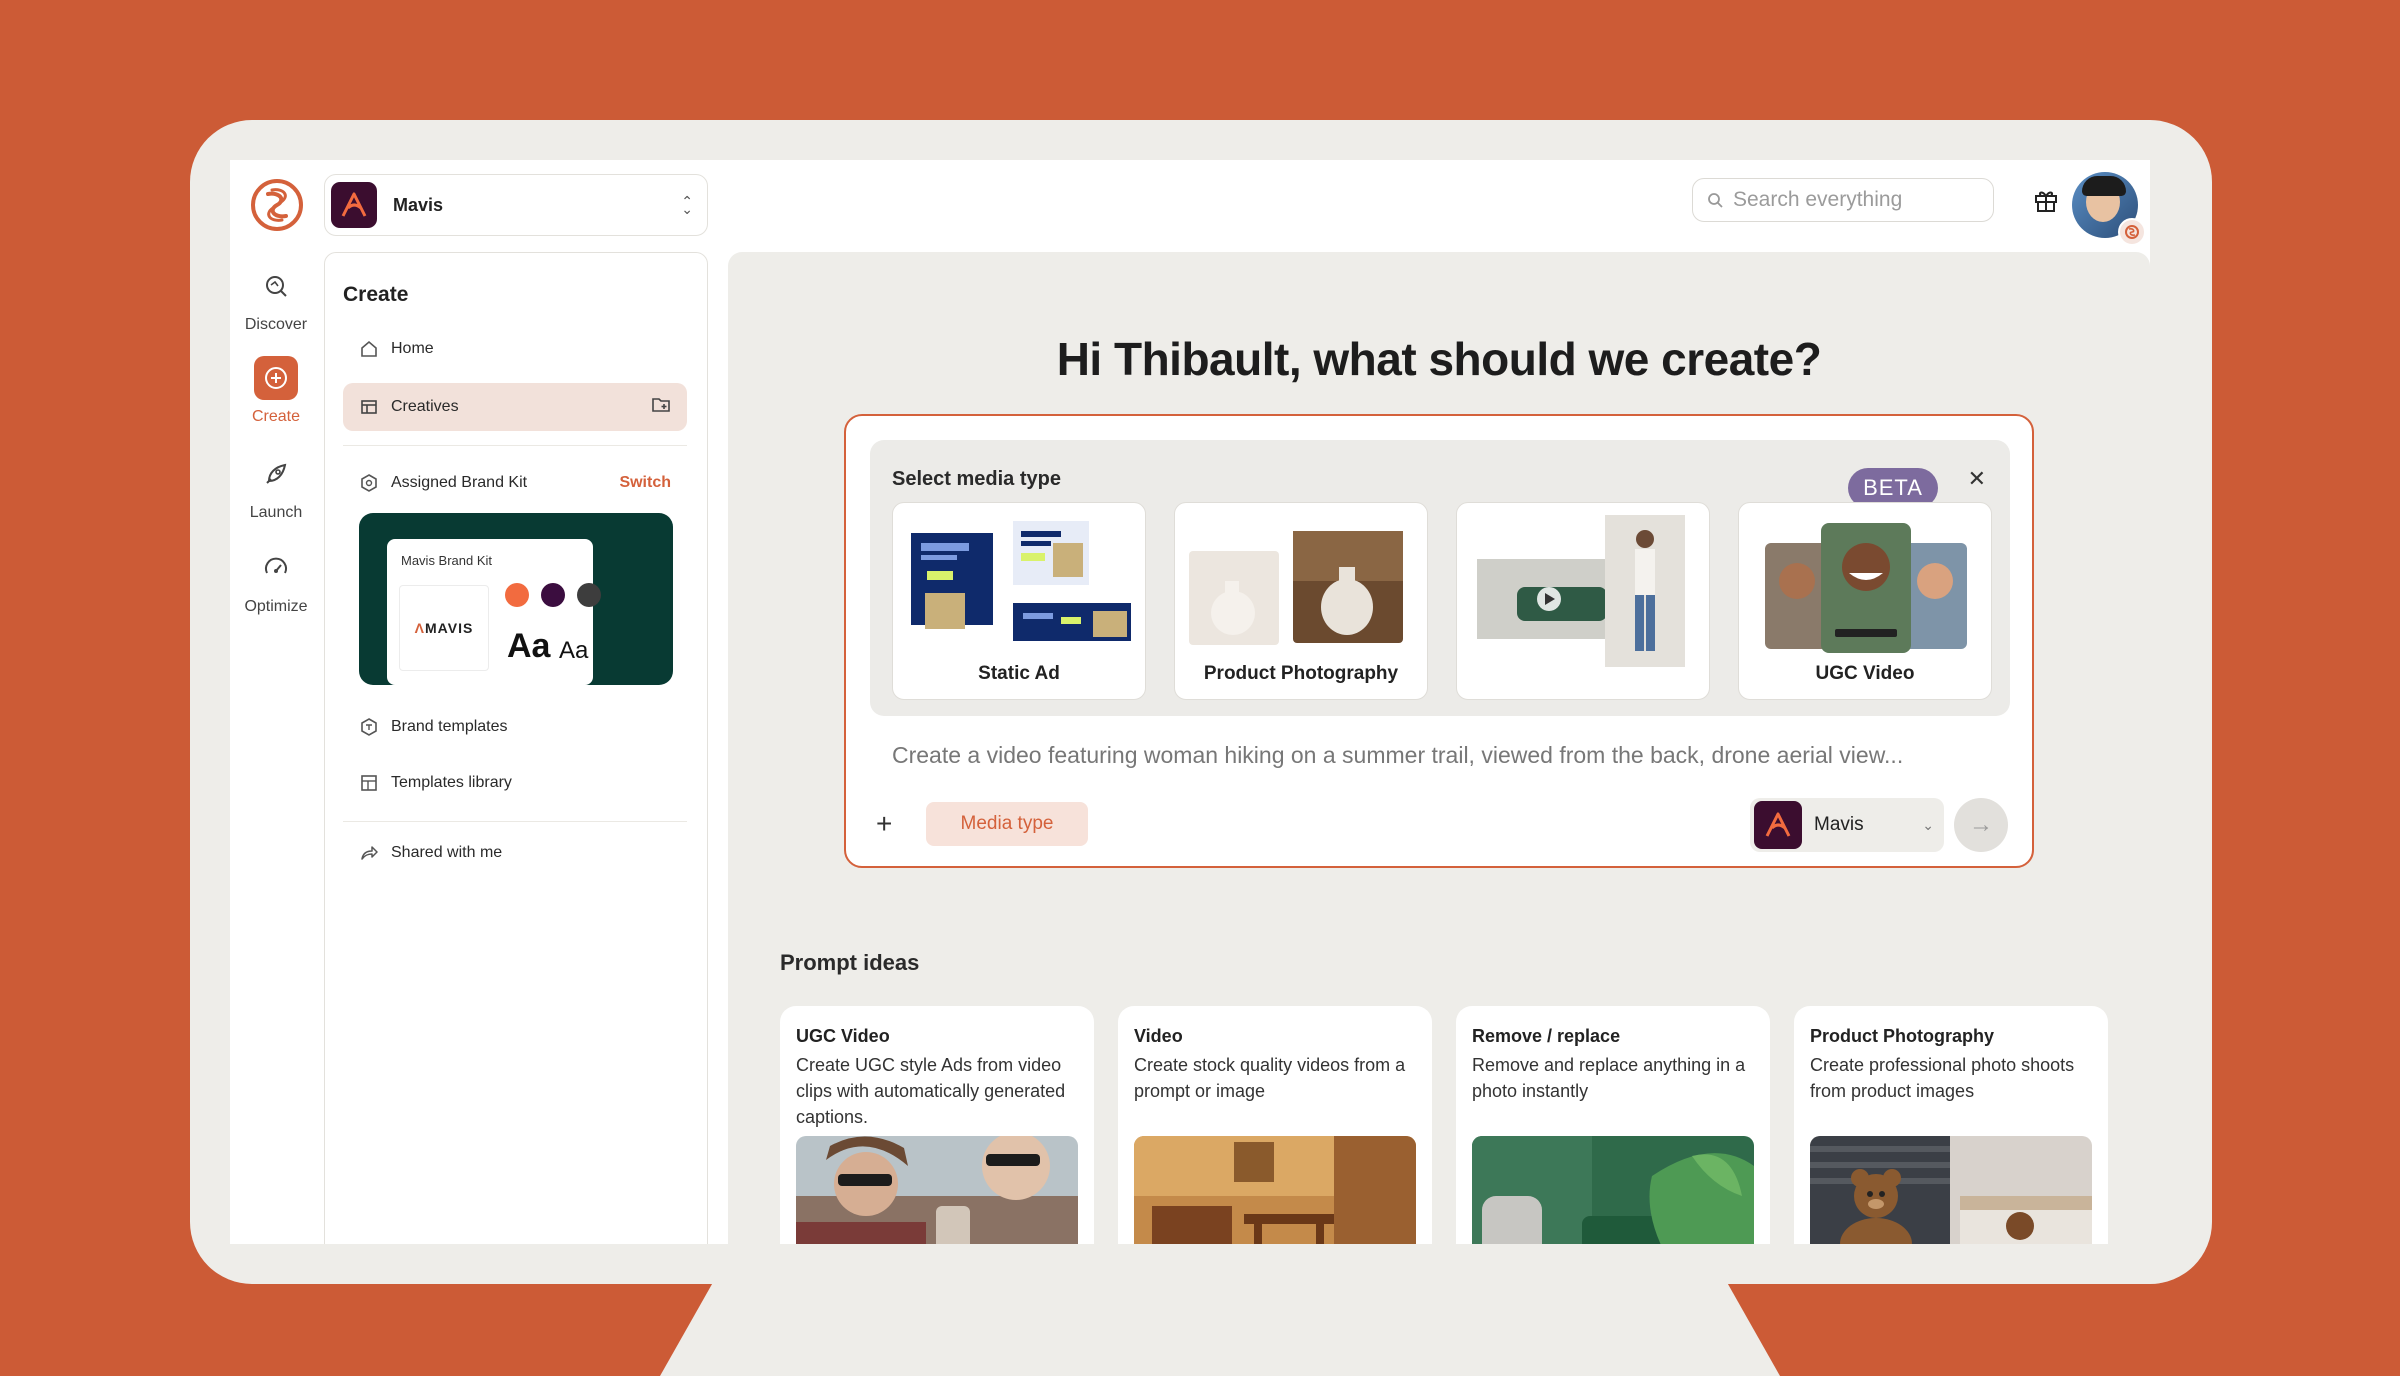 The image size is (2400, 1376). I want to click on sidebar-item-label: Templates library, so click(451, 782).